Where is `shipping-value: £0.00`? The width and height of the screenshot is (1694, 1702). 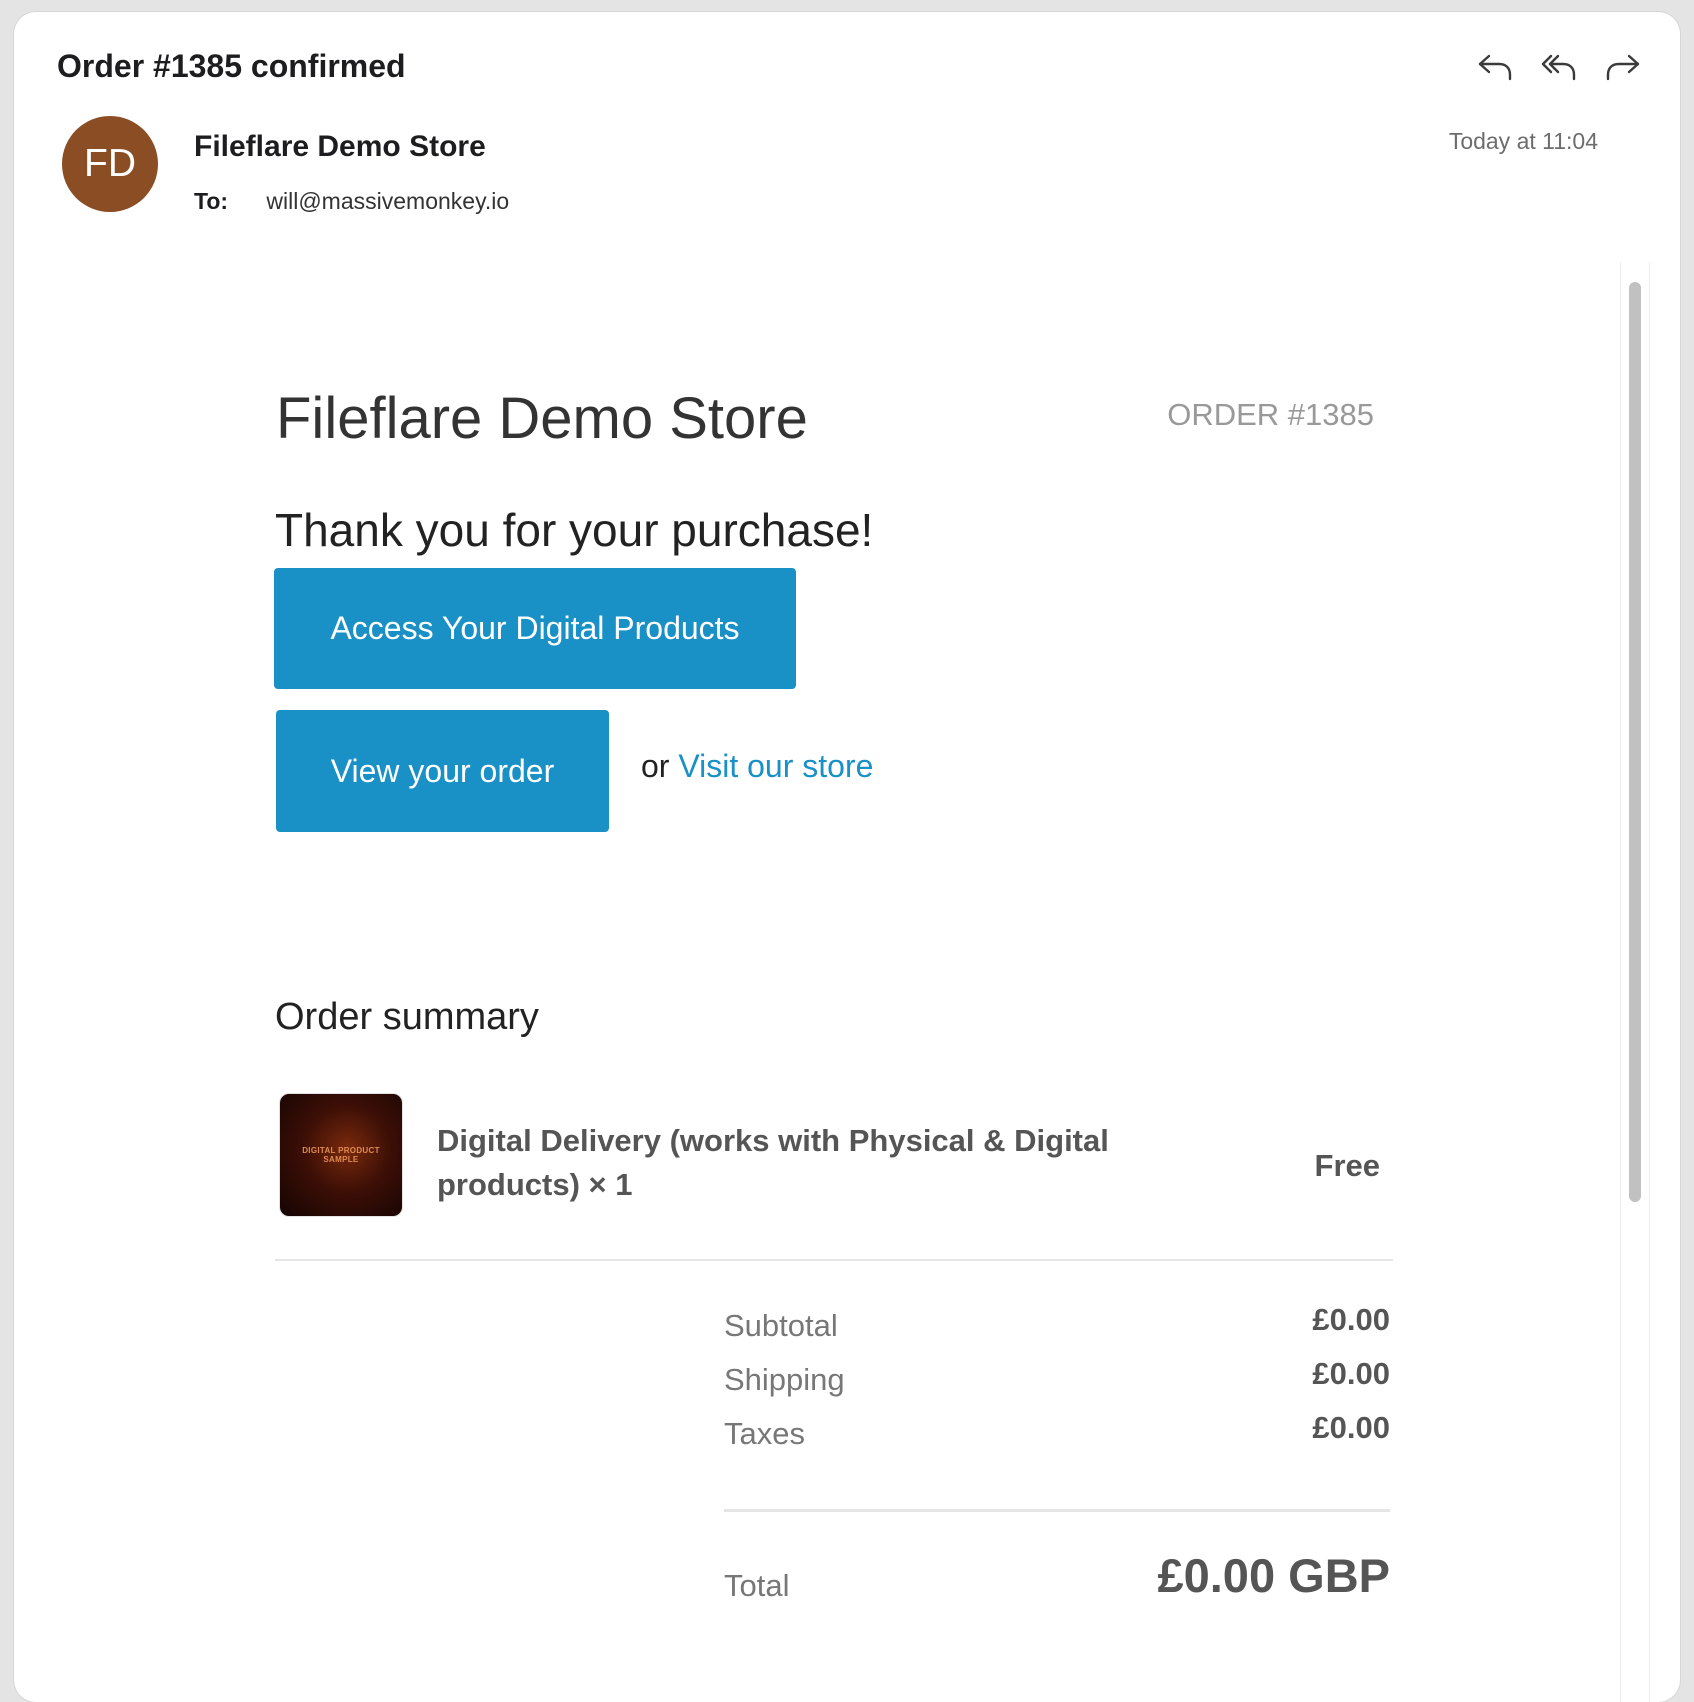 shipping-value: £0.00 is located at coordinates (1351, 1373).